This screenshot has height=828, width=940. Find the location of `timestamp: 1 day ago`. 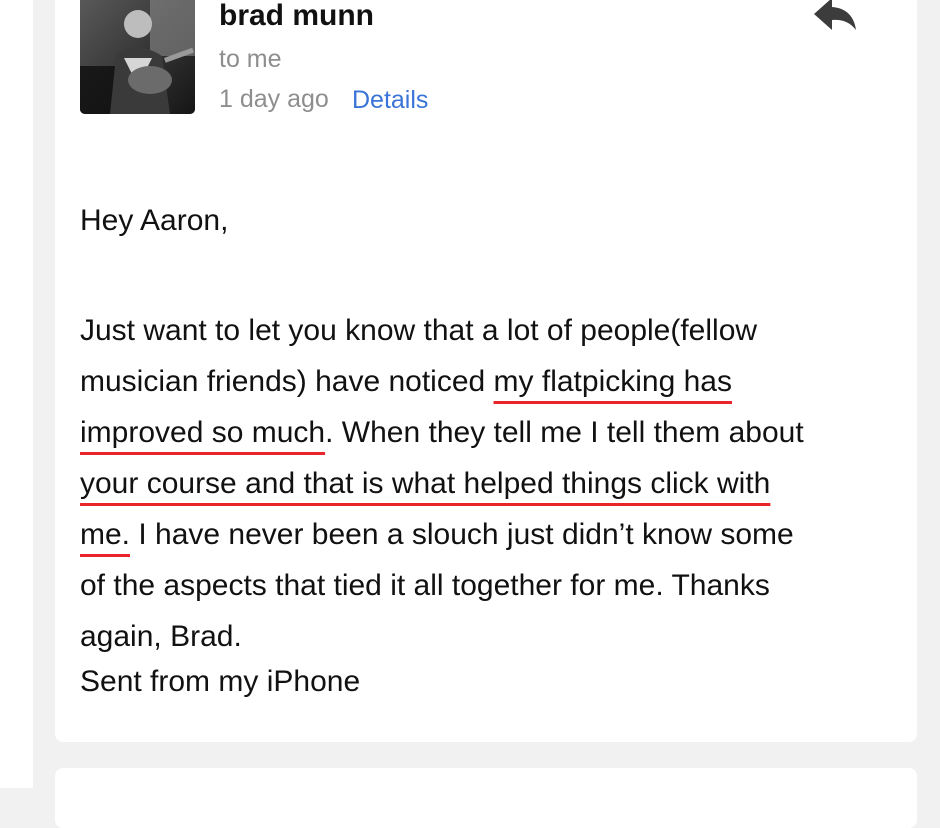

timestamp: 1 day ago is located at coordinates (274, 99).